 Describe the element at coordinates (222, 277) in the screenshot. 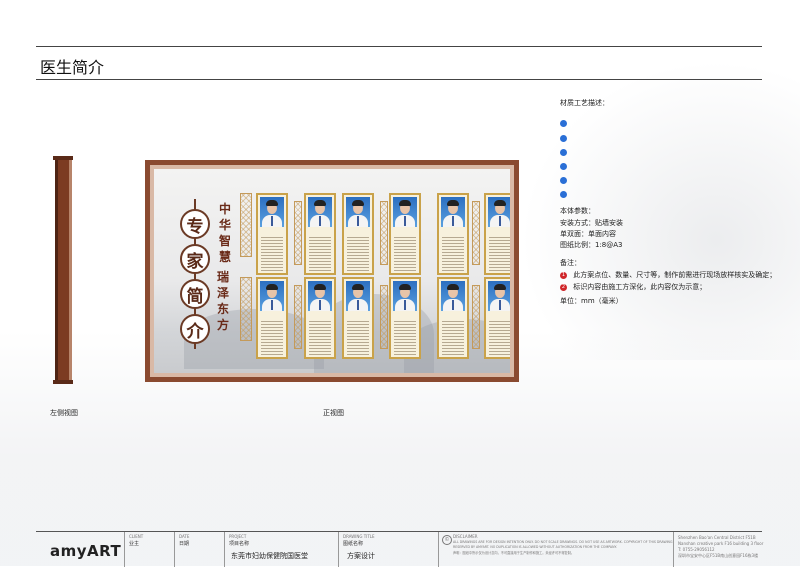

I see `slogan-char: 瑞` at that location.